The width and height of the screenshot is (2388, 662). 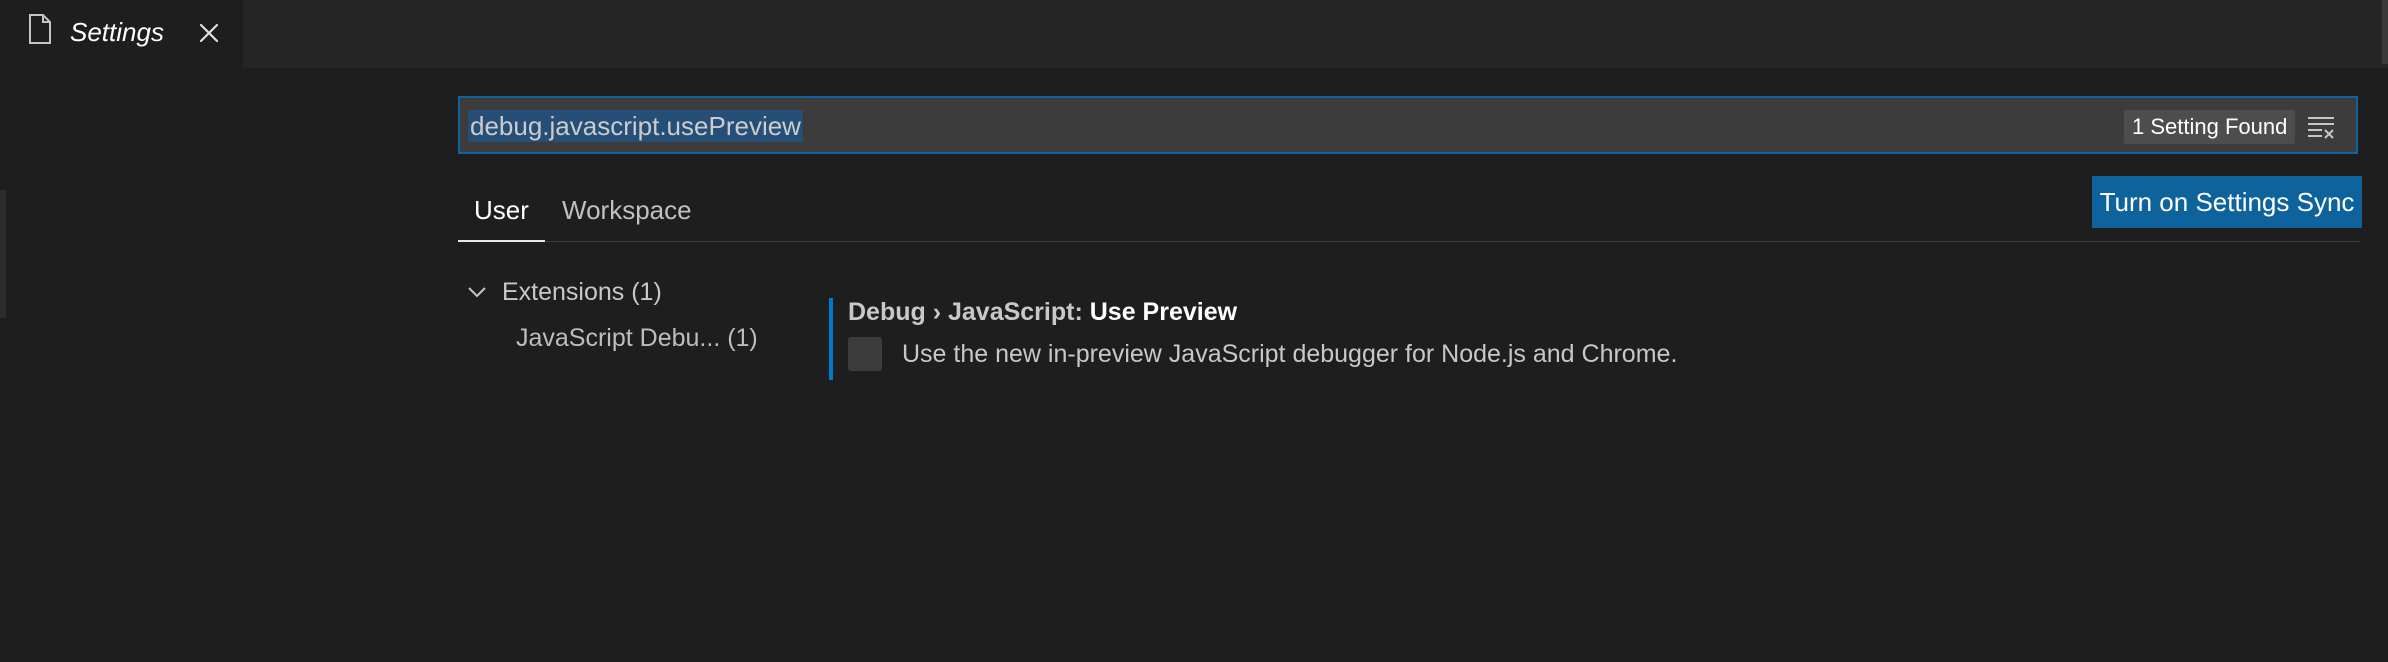 I want to click on settings-tab: Settings, so click(x=121, y=34).